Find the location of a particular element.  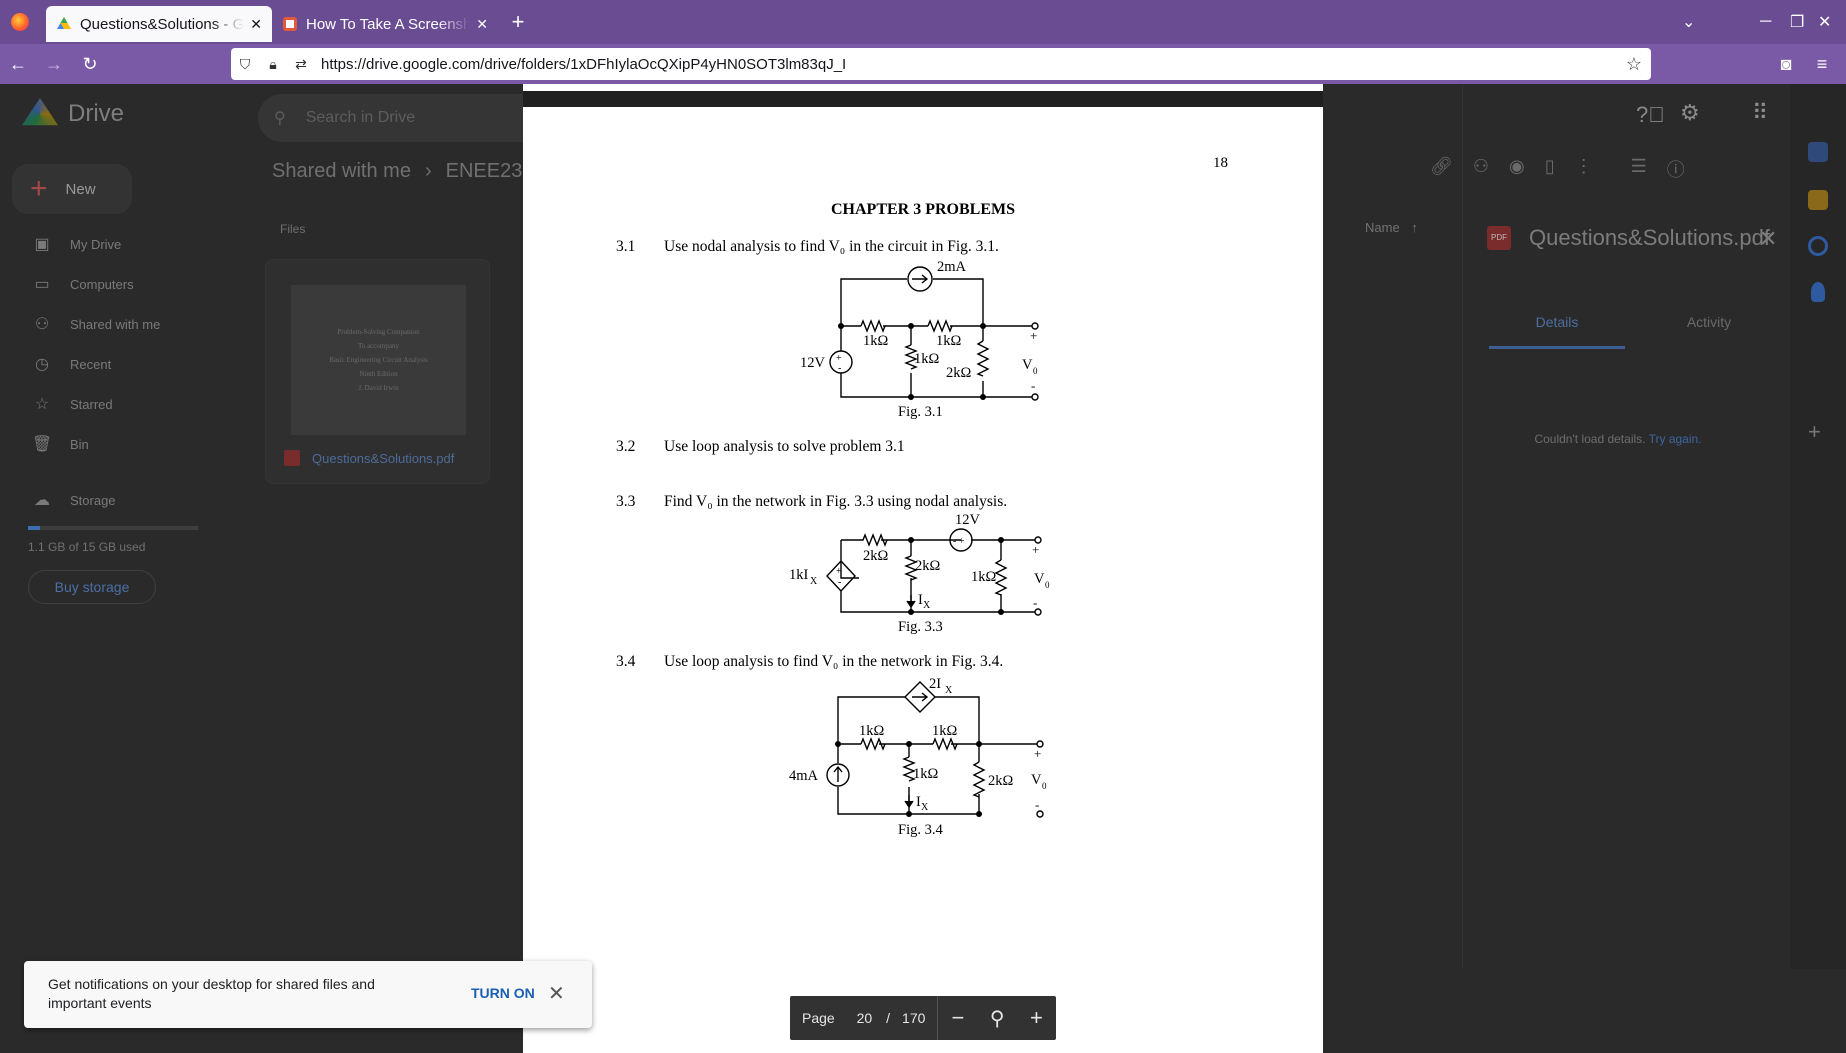

restore-icon: ❐ is located at coordinates (1797, 22).